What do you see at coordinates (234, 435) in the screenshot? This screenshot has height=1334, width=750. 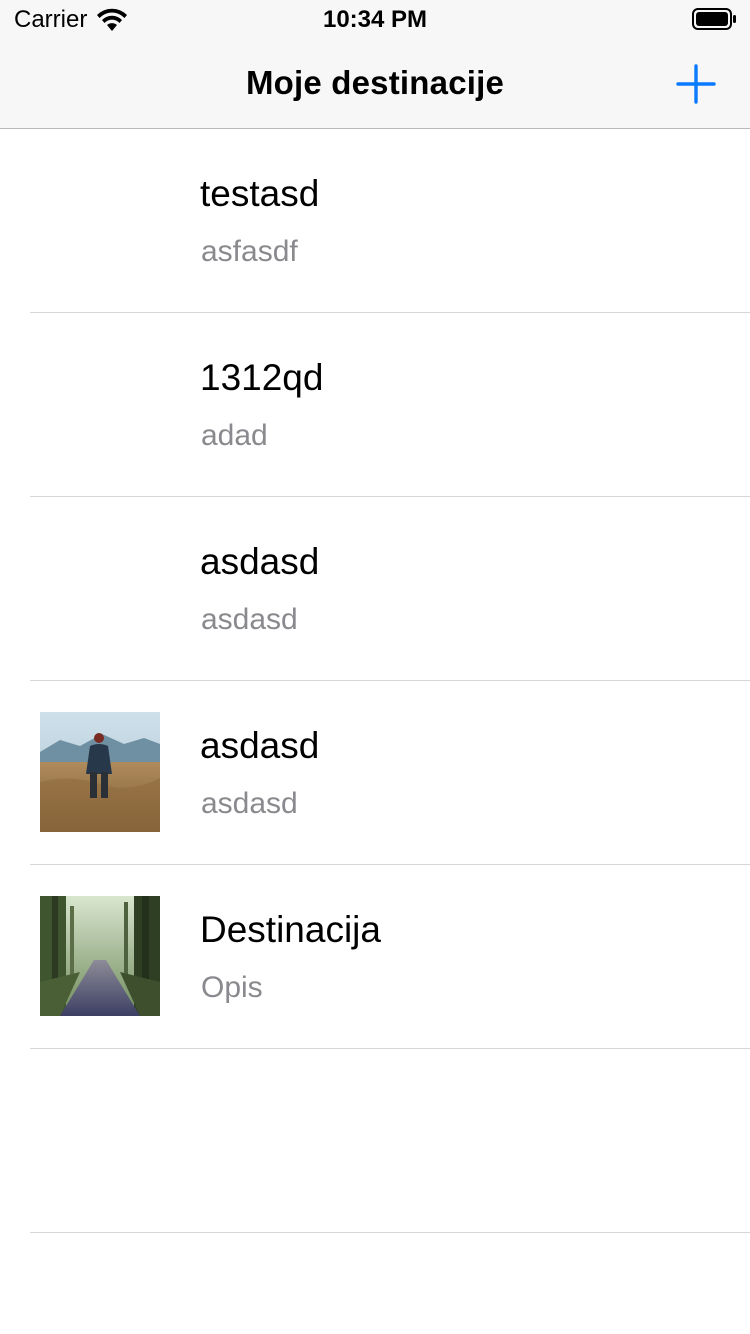 I see `destination-description: adad` at bounding box center [234, 435].